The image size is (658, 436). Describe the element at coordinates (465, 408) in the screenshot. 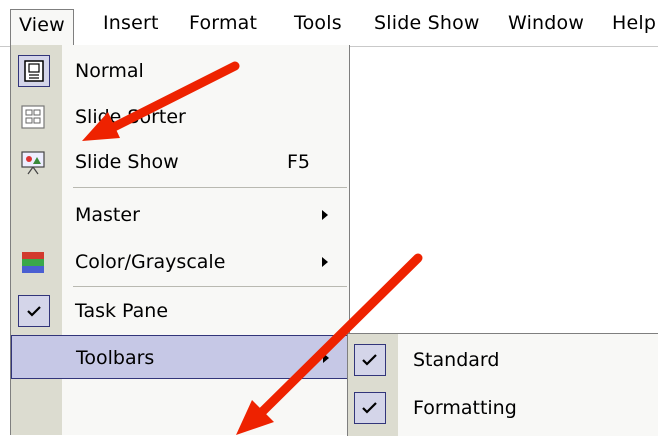

I see `submenu-item-label: Formatting` at that location.